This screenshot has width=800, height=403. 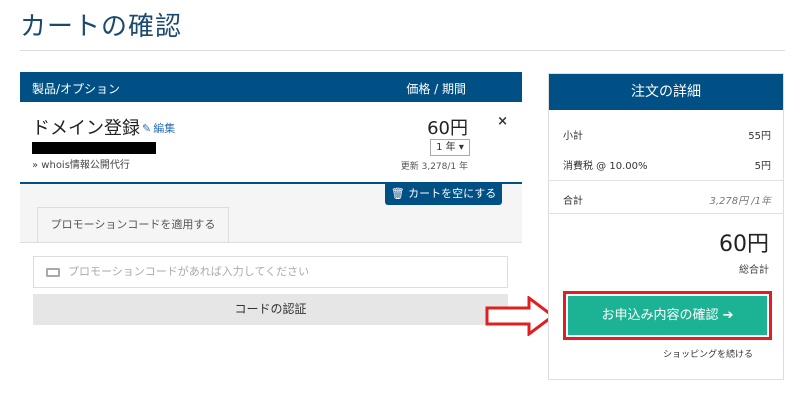 I want to click on empty-cart-button: 🗑 カートを空にする, so click(x=443, y=193).